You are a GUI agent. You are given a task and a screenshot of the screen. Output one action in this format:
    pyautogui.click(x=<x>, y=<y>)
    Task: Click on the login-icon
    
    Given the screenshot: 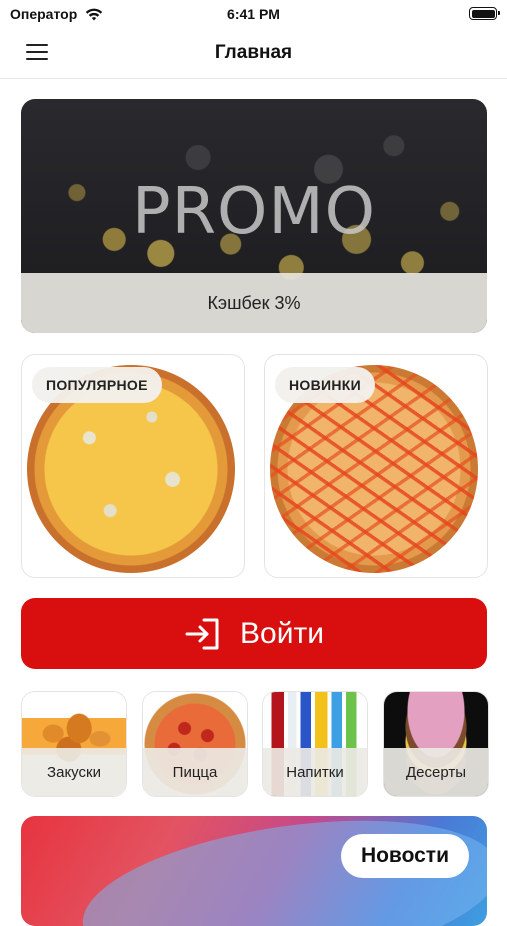 What is the action you would take?
    pyautogui.click(x=202, y=633)
    